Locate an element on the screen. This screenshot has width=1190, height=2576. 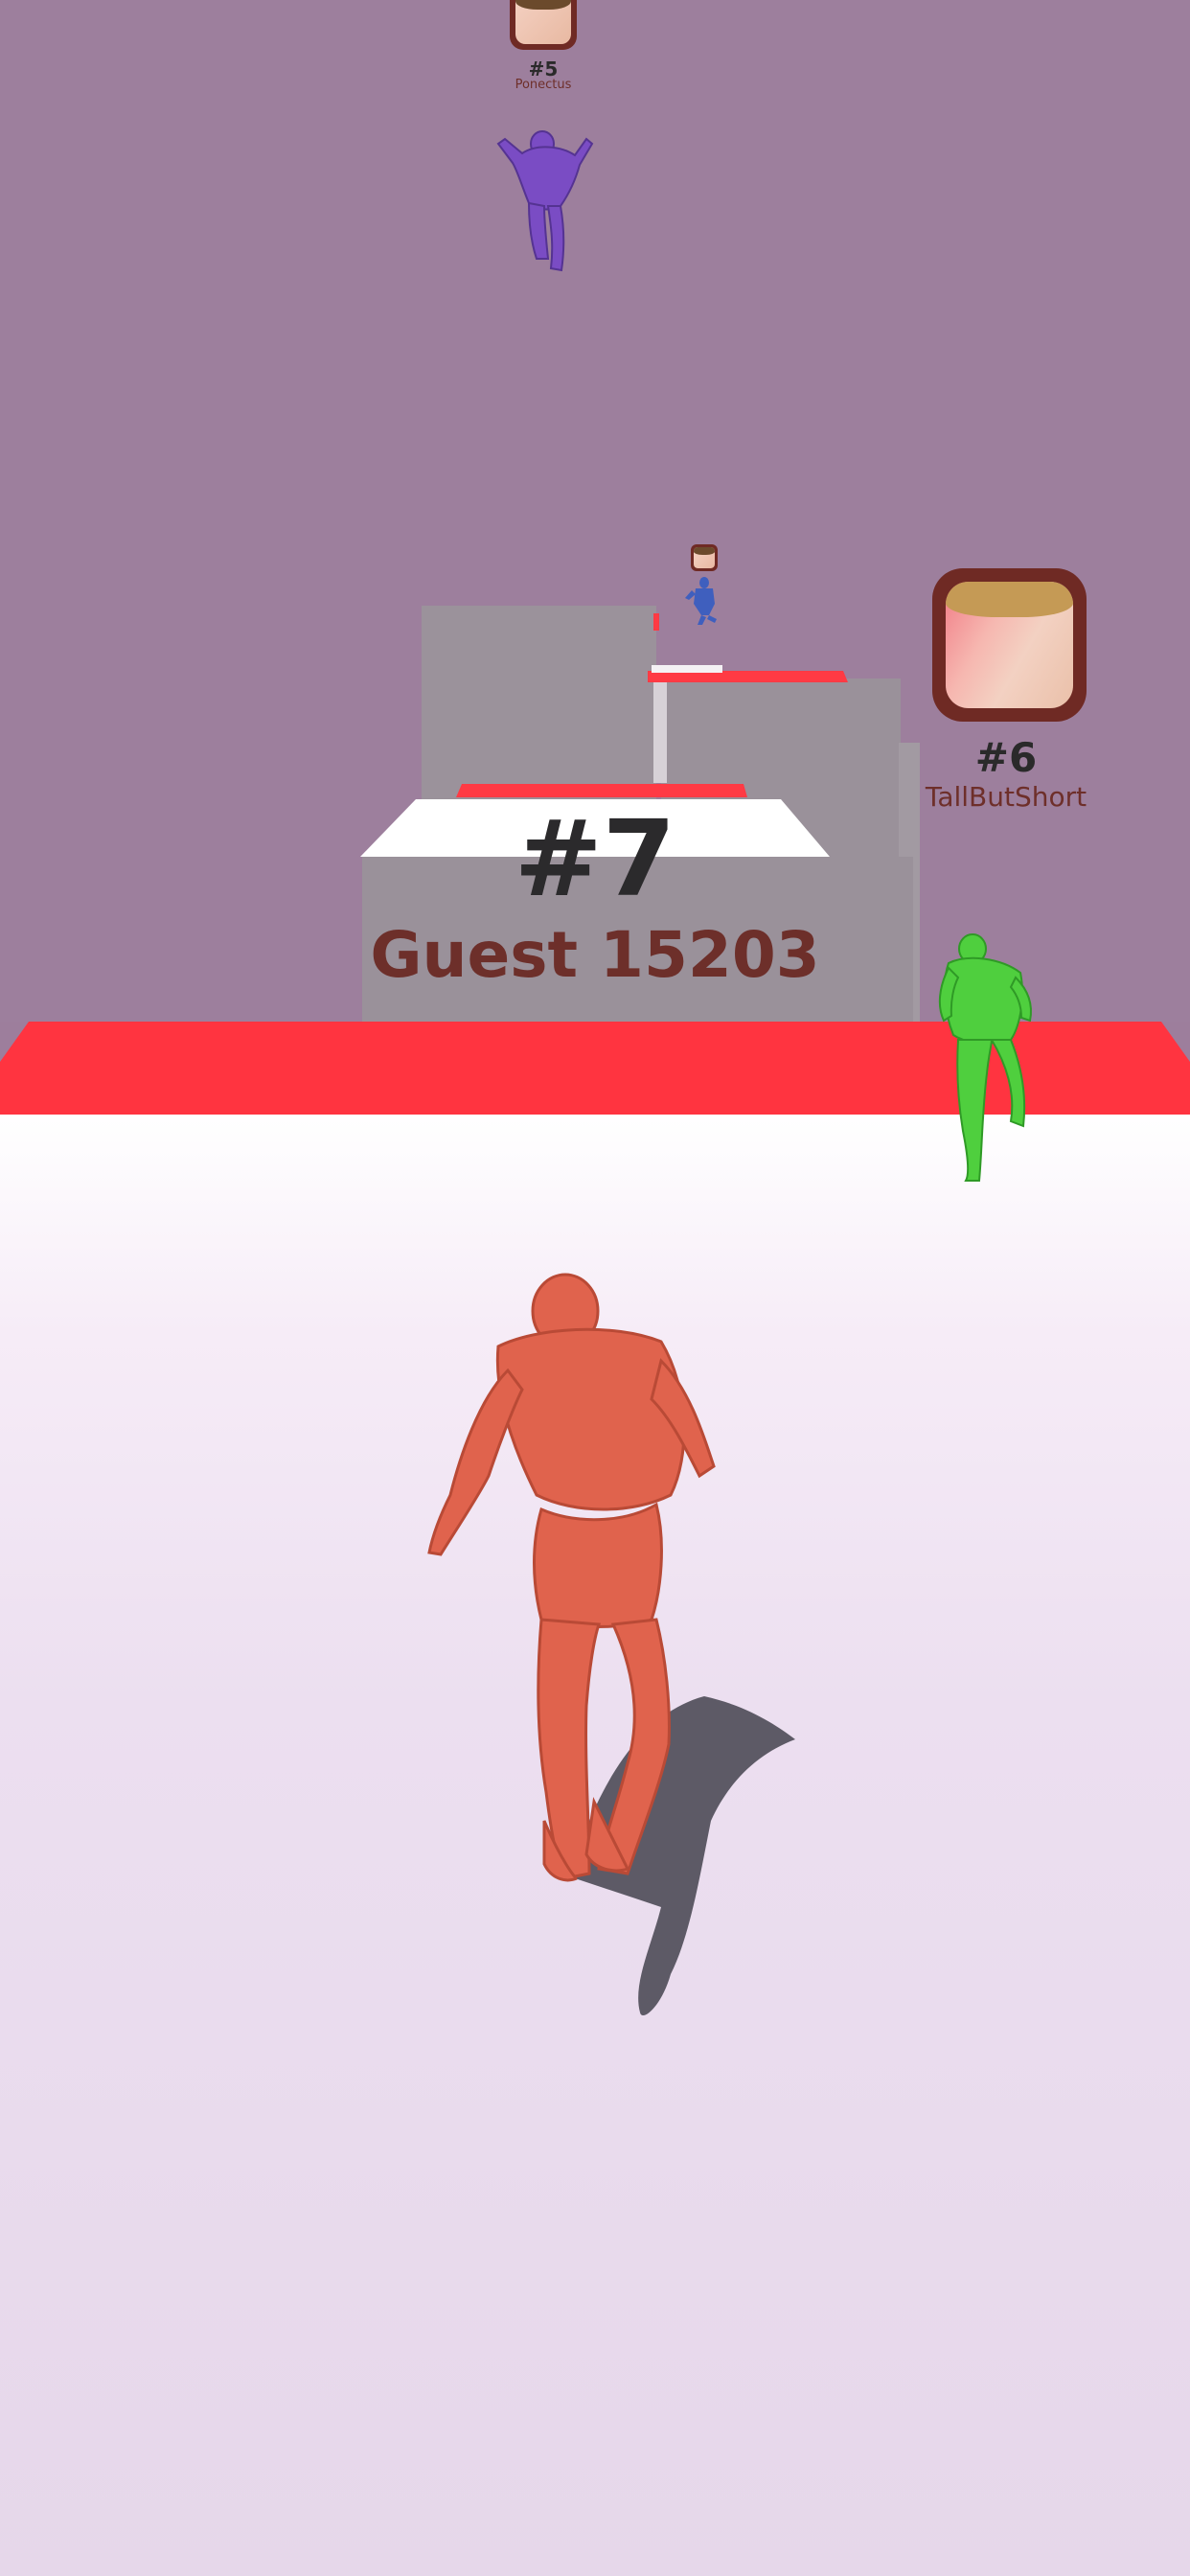
rival-top-name: Ponectus is located at coordinates (543, 85).